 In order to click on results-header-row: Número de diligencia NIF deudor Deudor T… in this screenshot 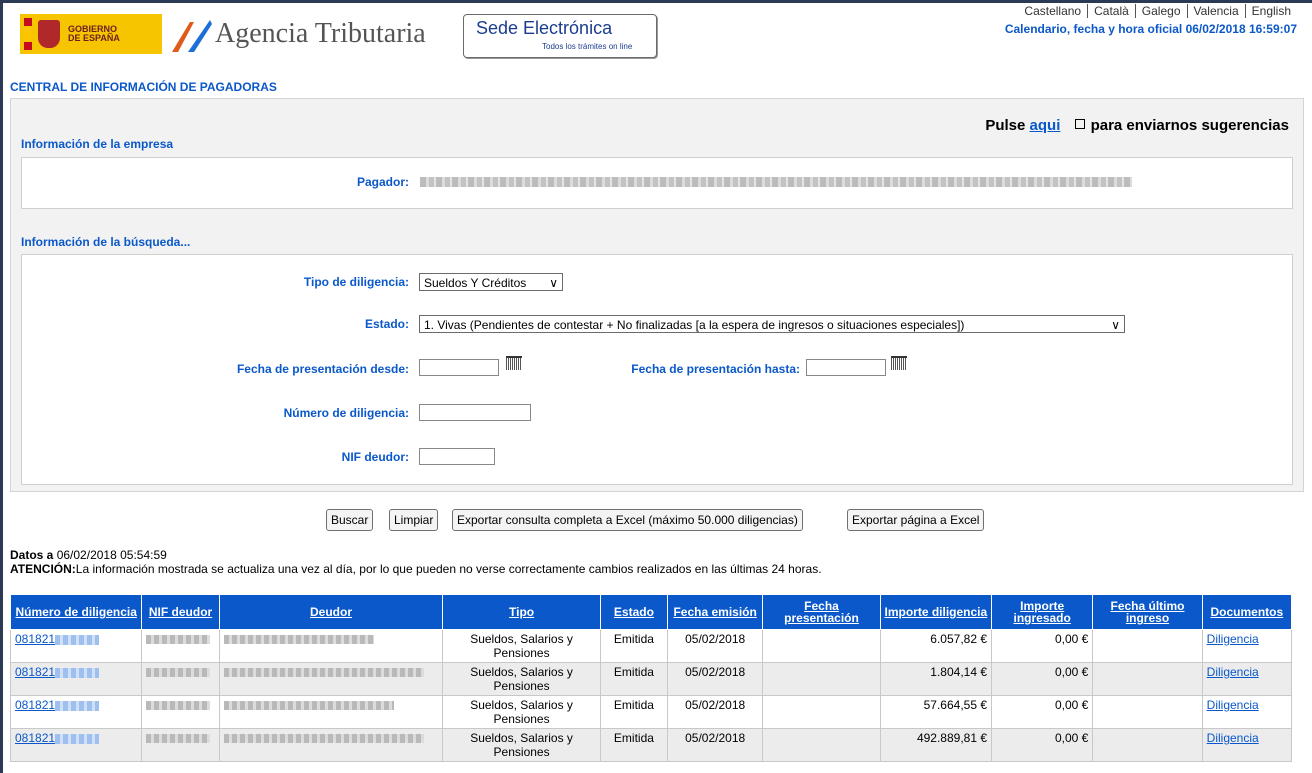, I will do `click(651, 612)`.